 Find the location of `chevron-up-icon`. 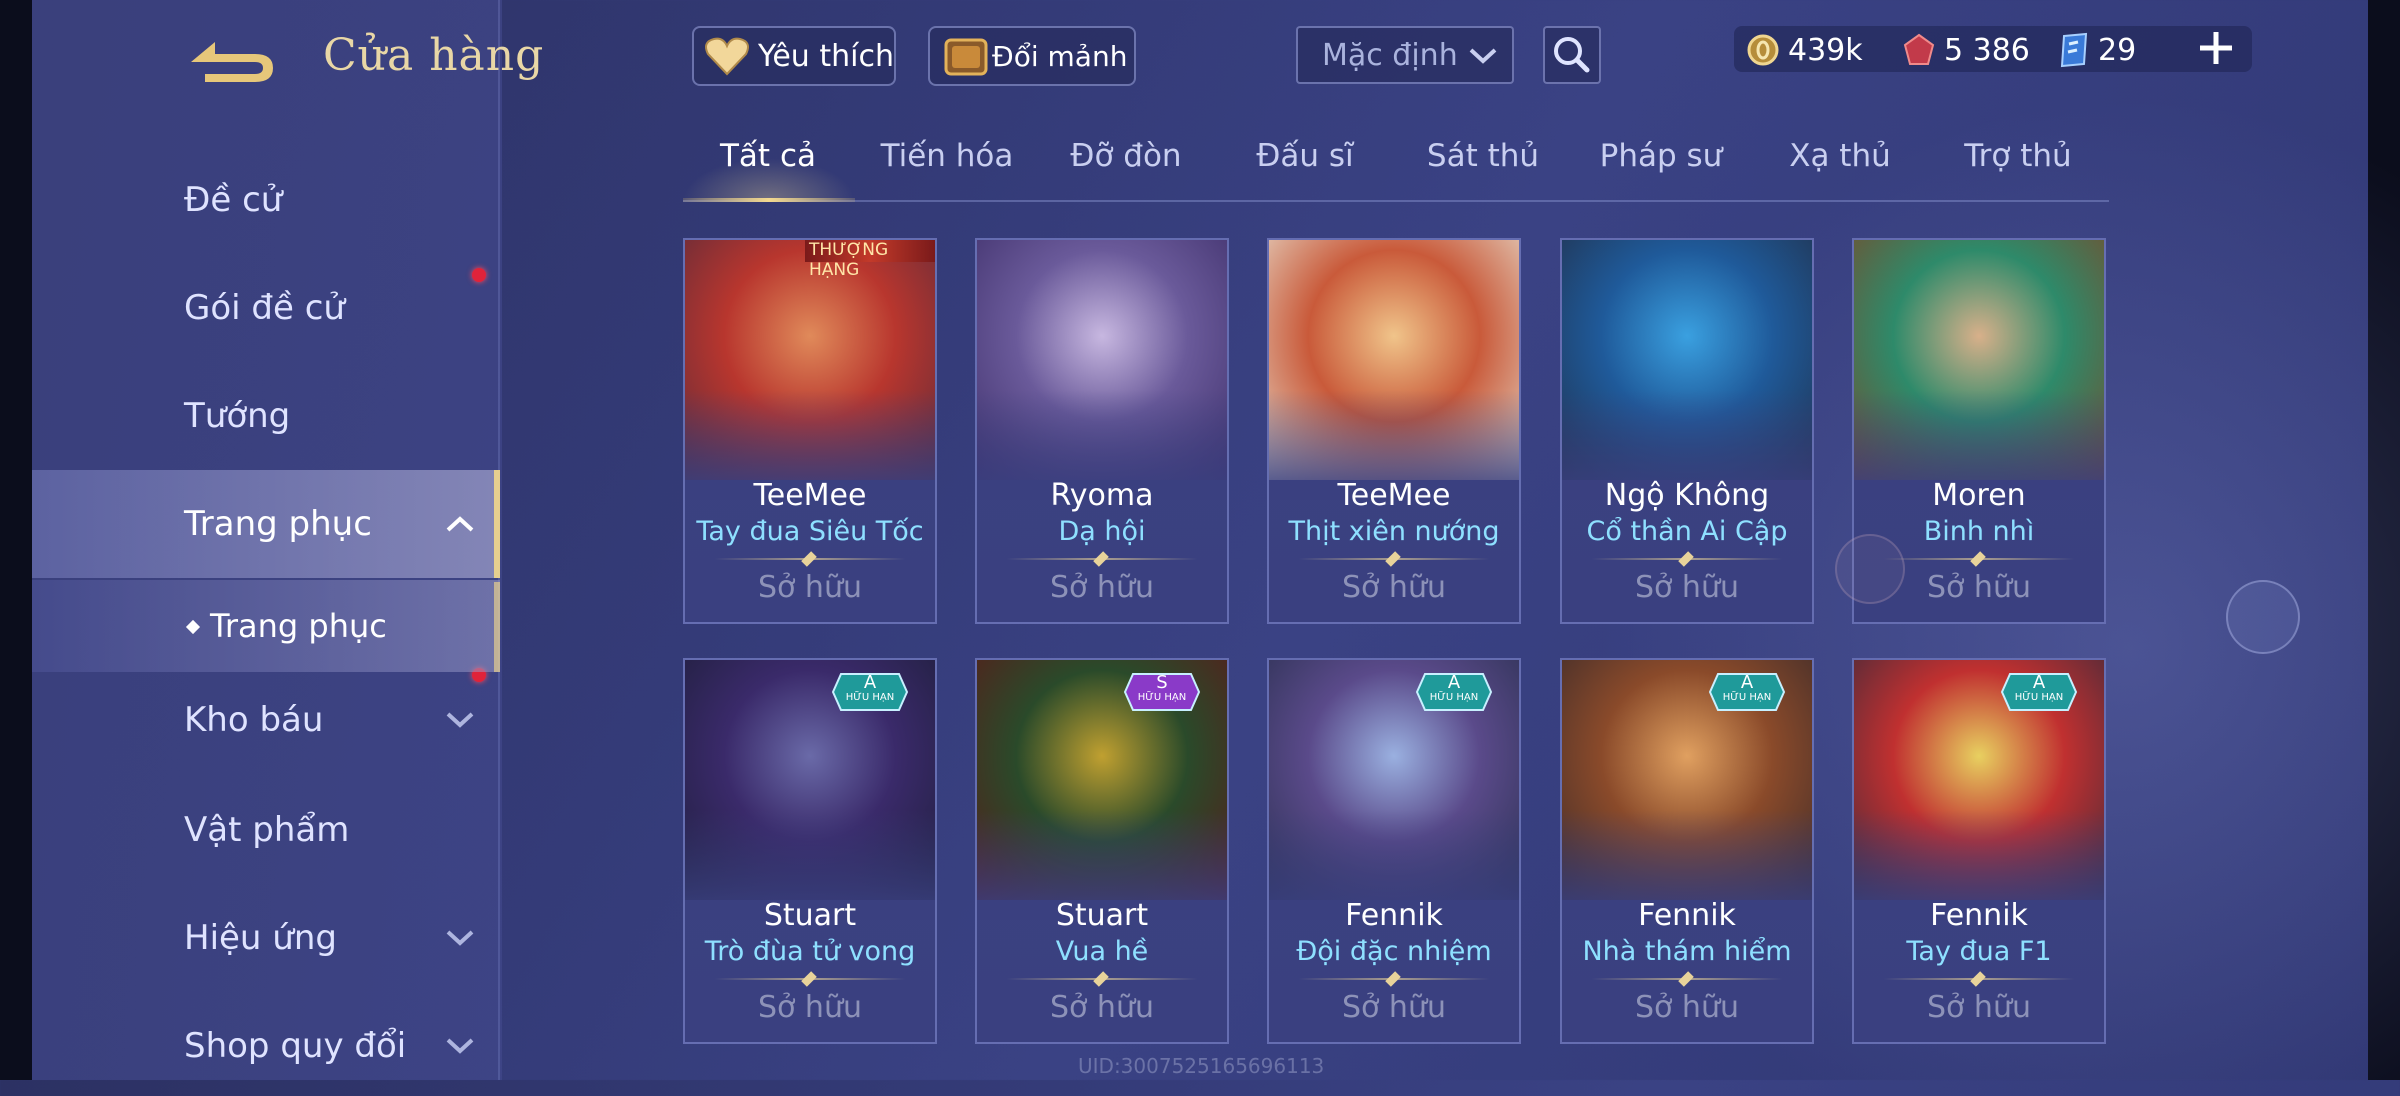

chevron-up-icon is located at coordinates (460, 524).